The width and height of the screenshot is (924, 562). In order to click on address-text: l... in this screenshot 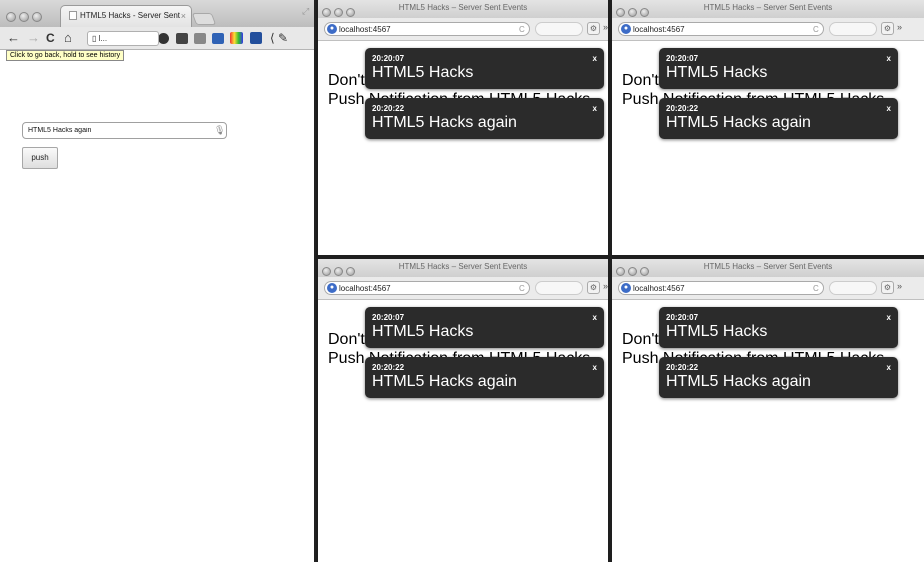, I will do `click(103, 38)`.